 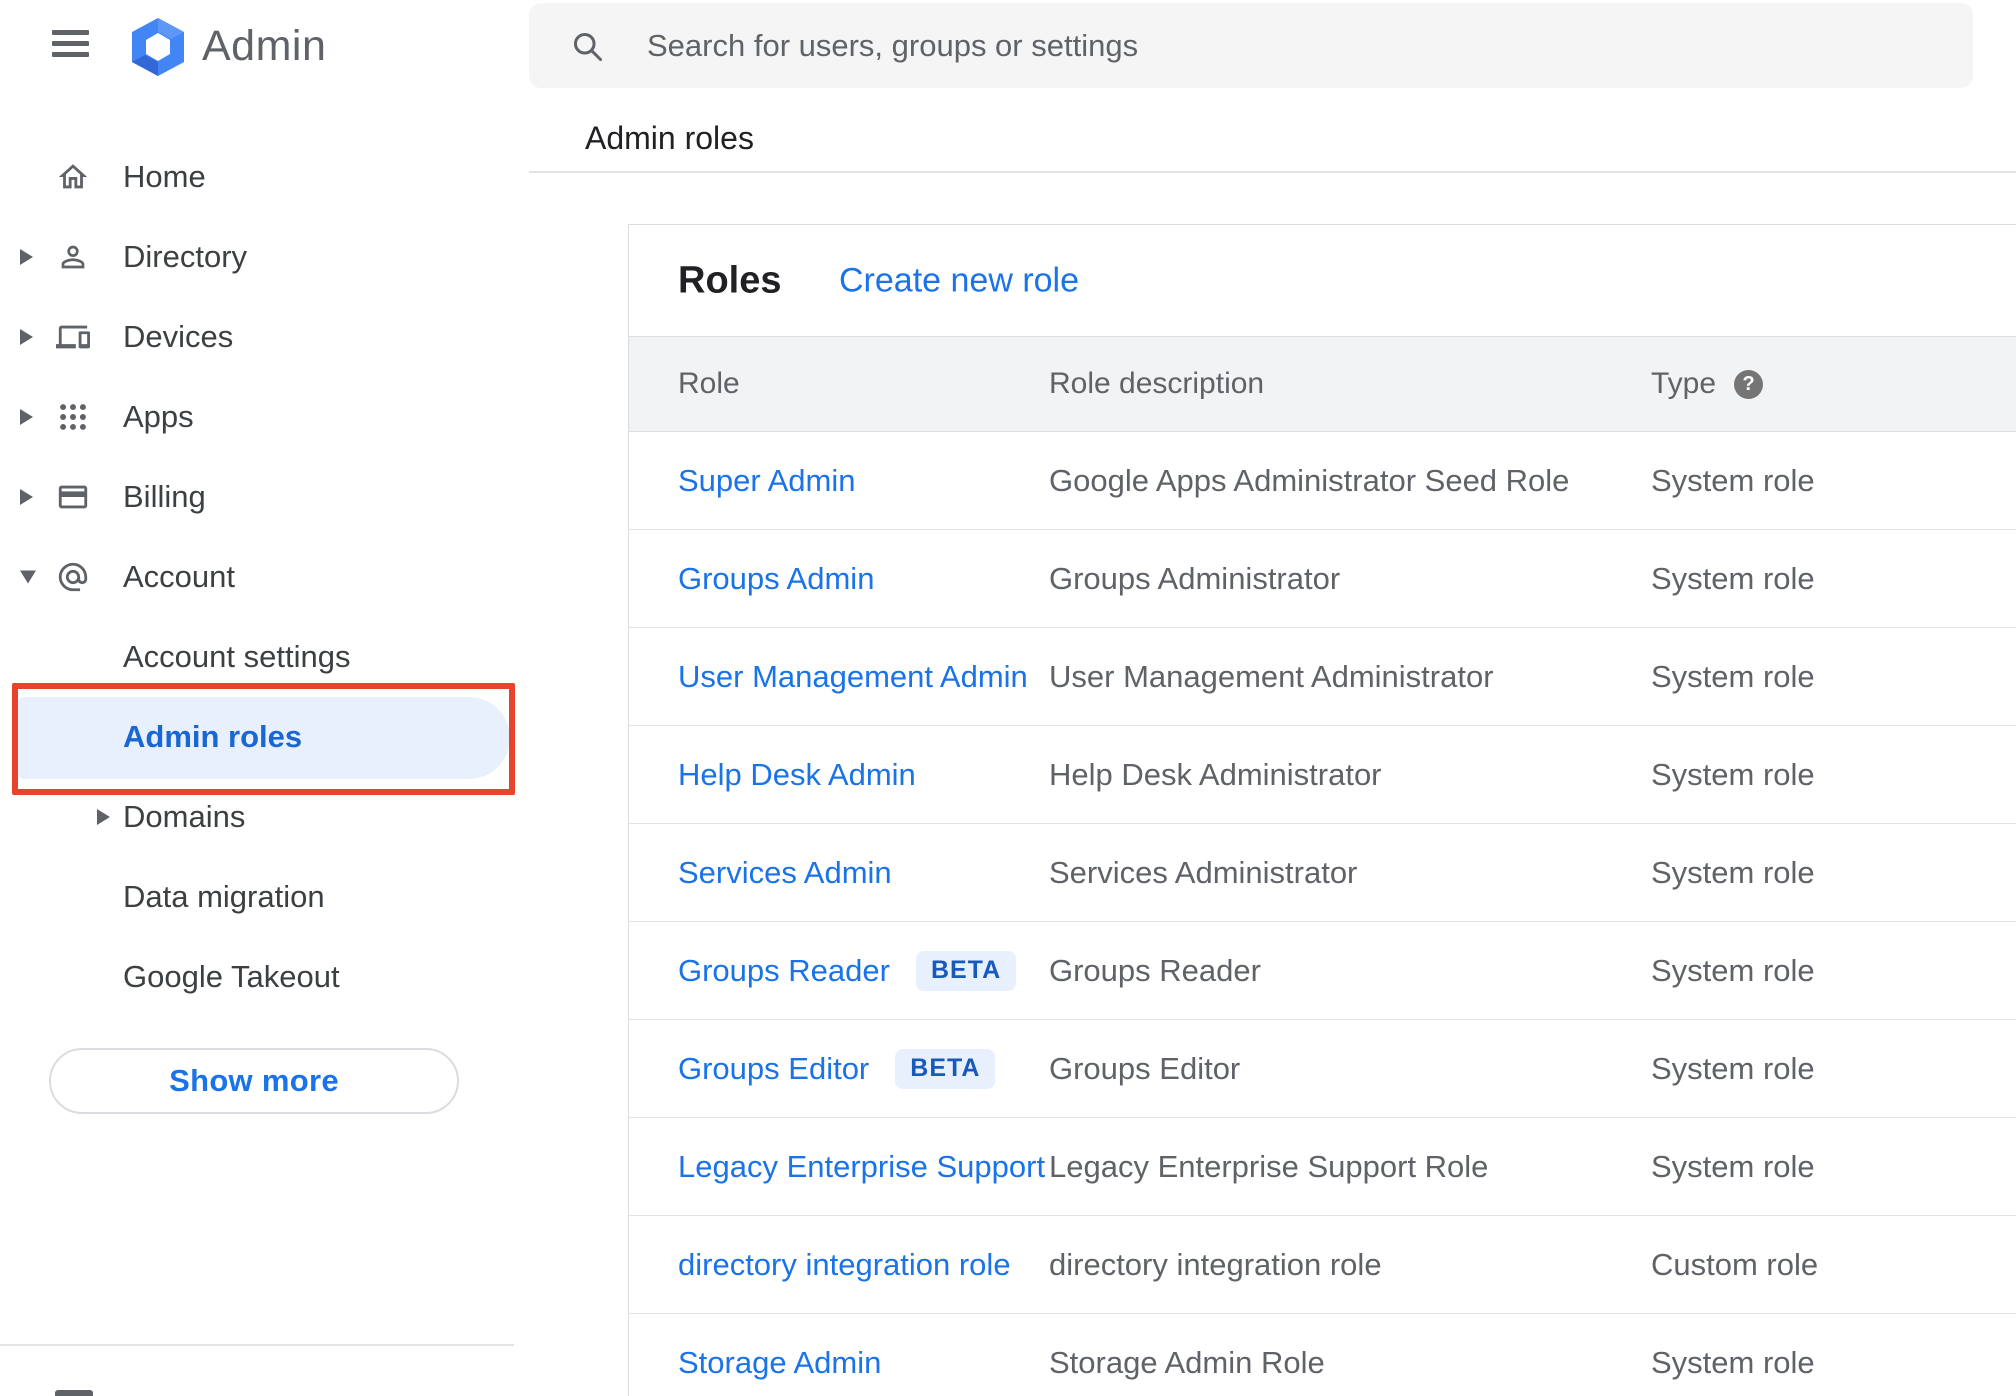 I want to click on at-sign-icon, so click(x=73, y=577).